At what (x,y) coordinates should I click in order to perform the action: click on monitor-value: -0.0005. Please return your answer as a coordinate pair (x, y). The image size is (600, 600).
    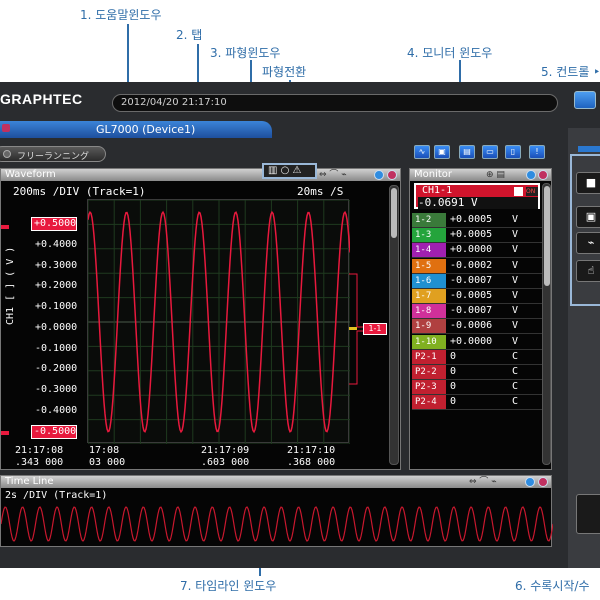
    Looking at the image, I should click on (471, 295).